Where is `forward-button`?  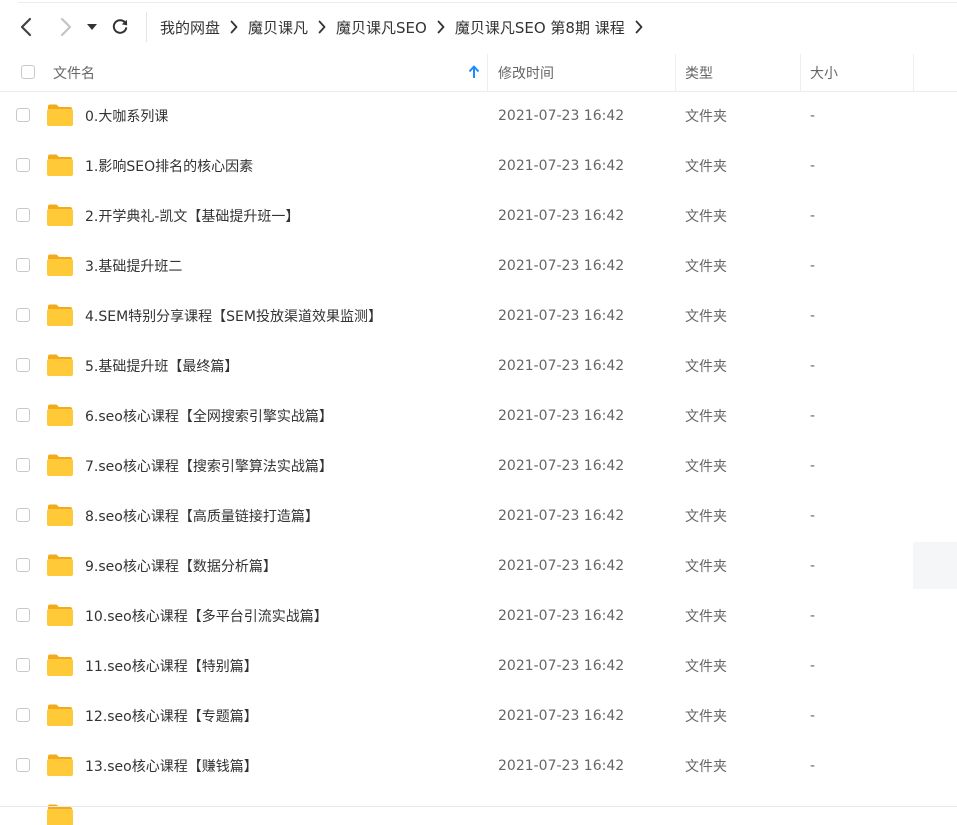 forward-button is located at coordinates (66, 27).